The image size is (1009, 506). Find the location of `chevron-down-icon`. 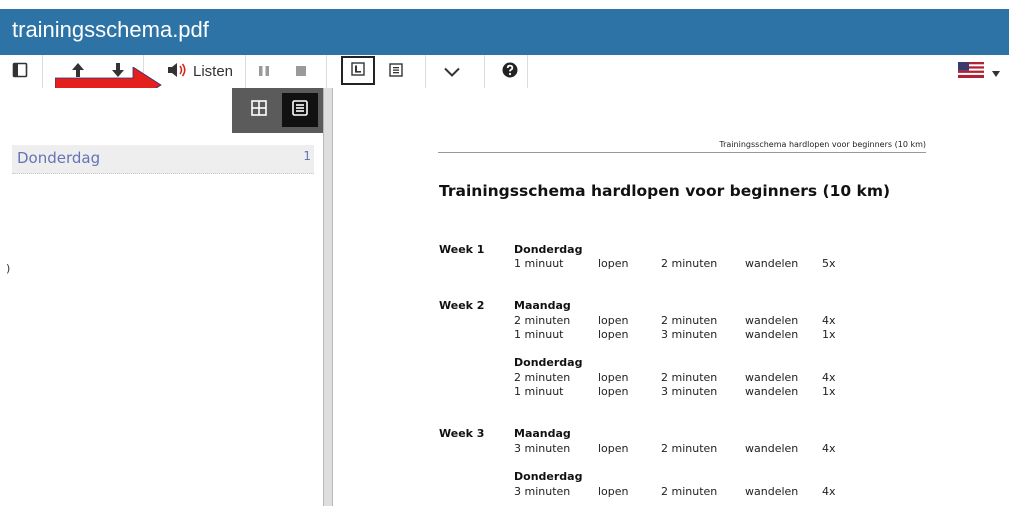

chevron-down-icon is located at coordinates (452, 71).